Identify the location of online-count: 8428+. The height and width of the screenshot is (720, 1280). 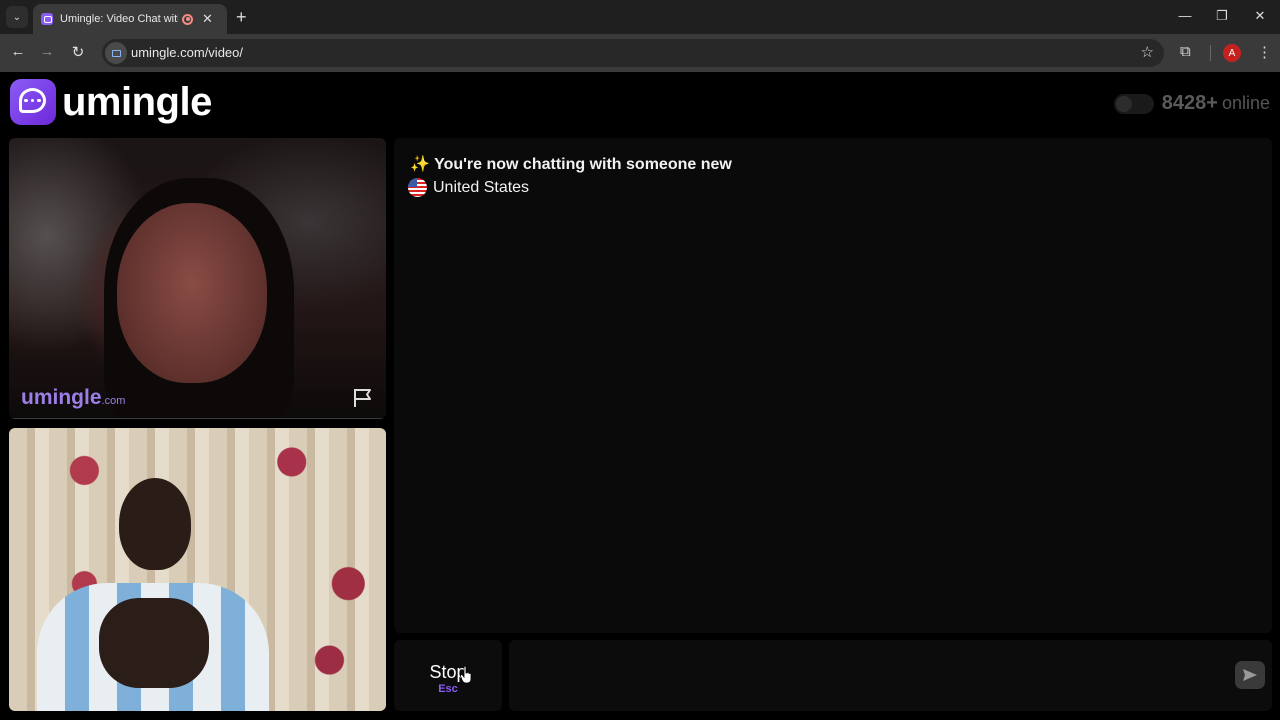
(1189, 103).